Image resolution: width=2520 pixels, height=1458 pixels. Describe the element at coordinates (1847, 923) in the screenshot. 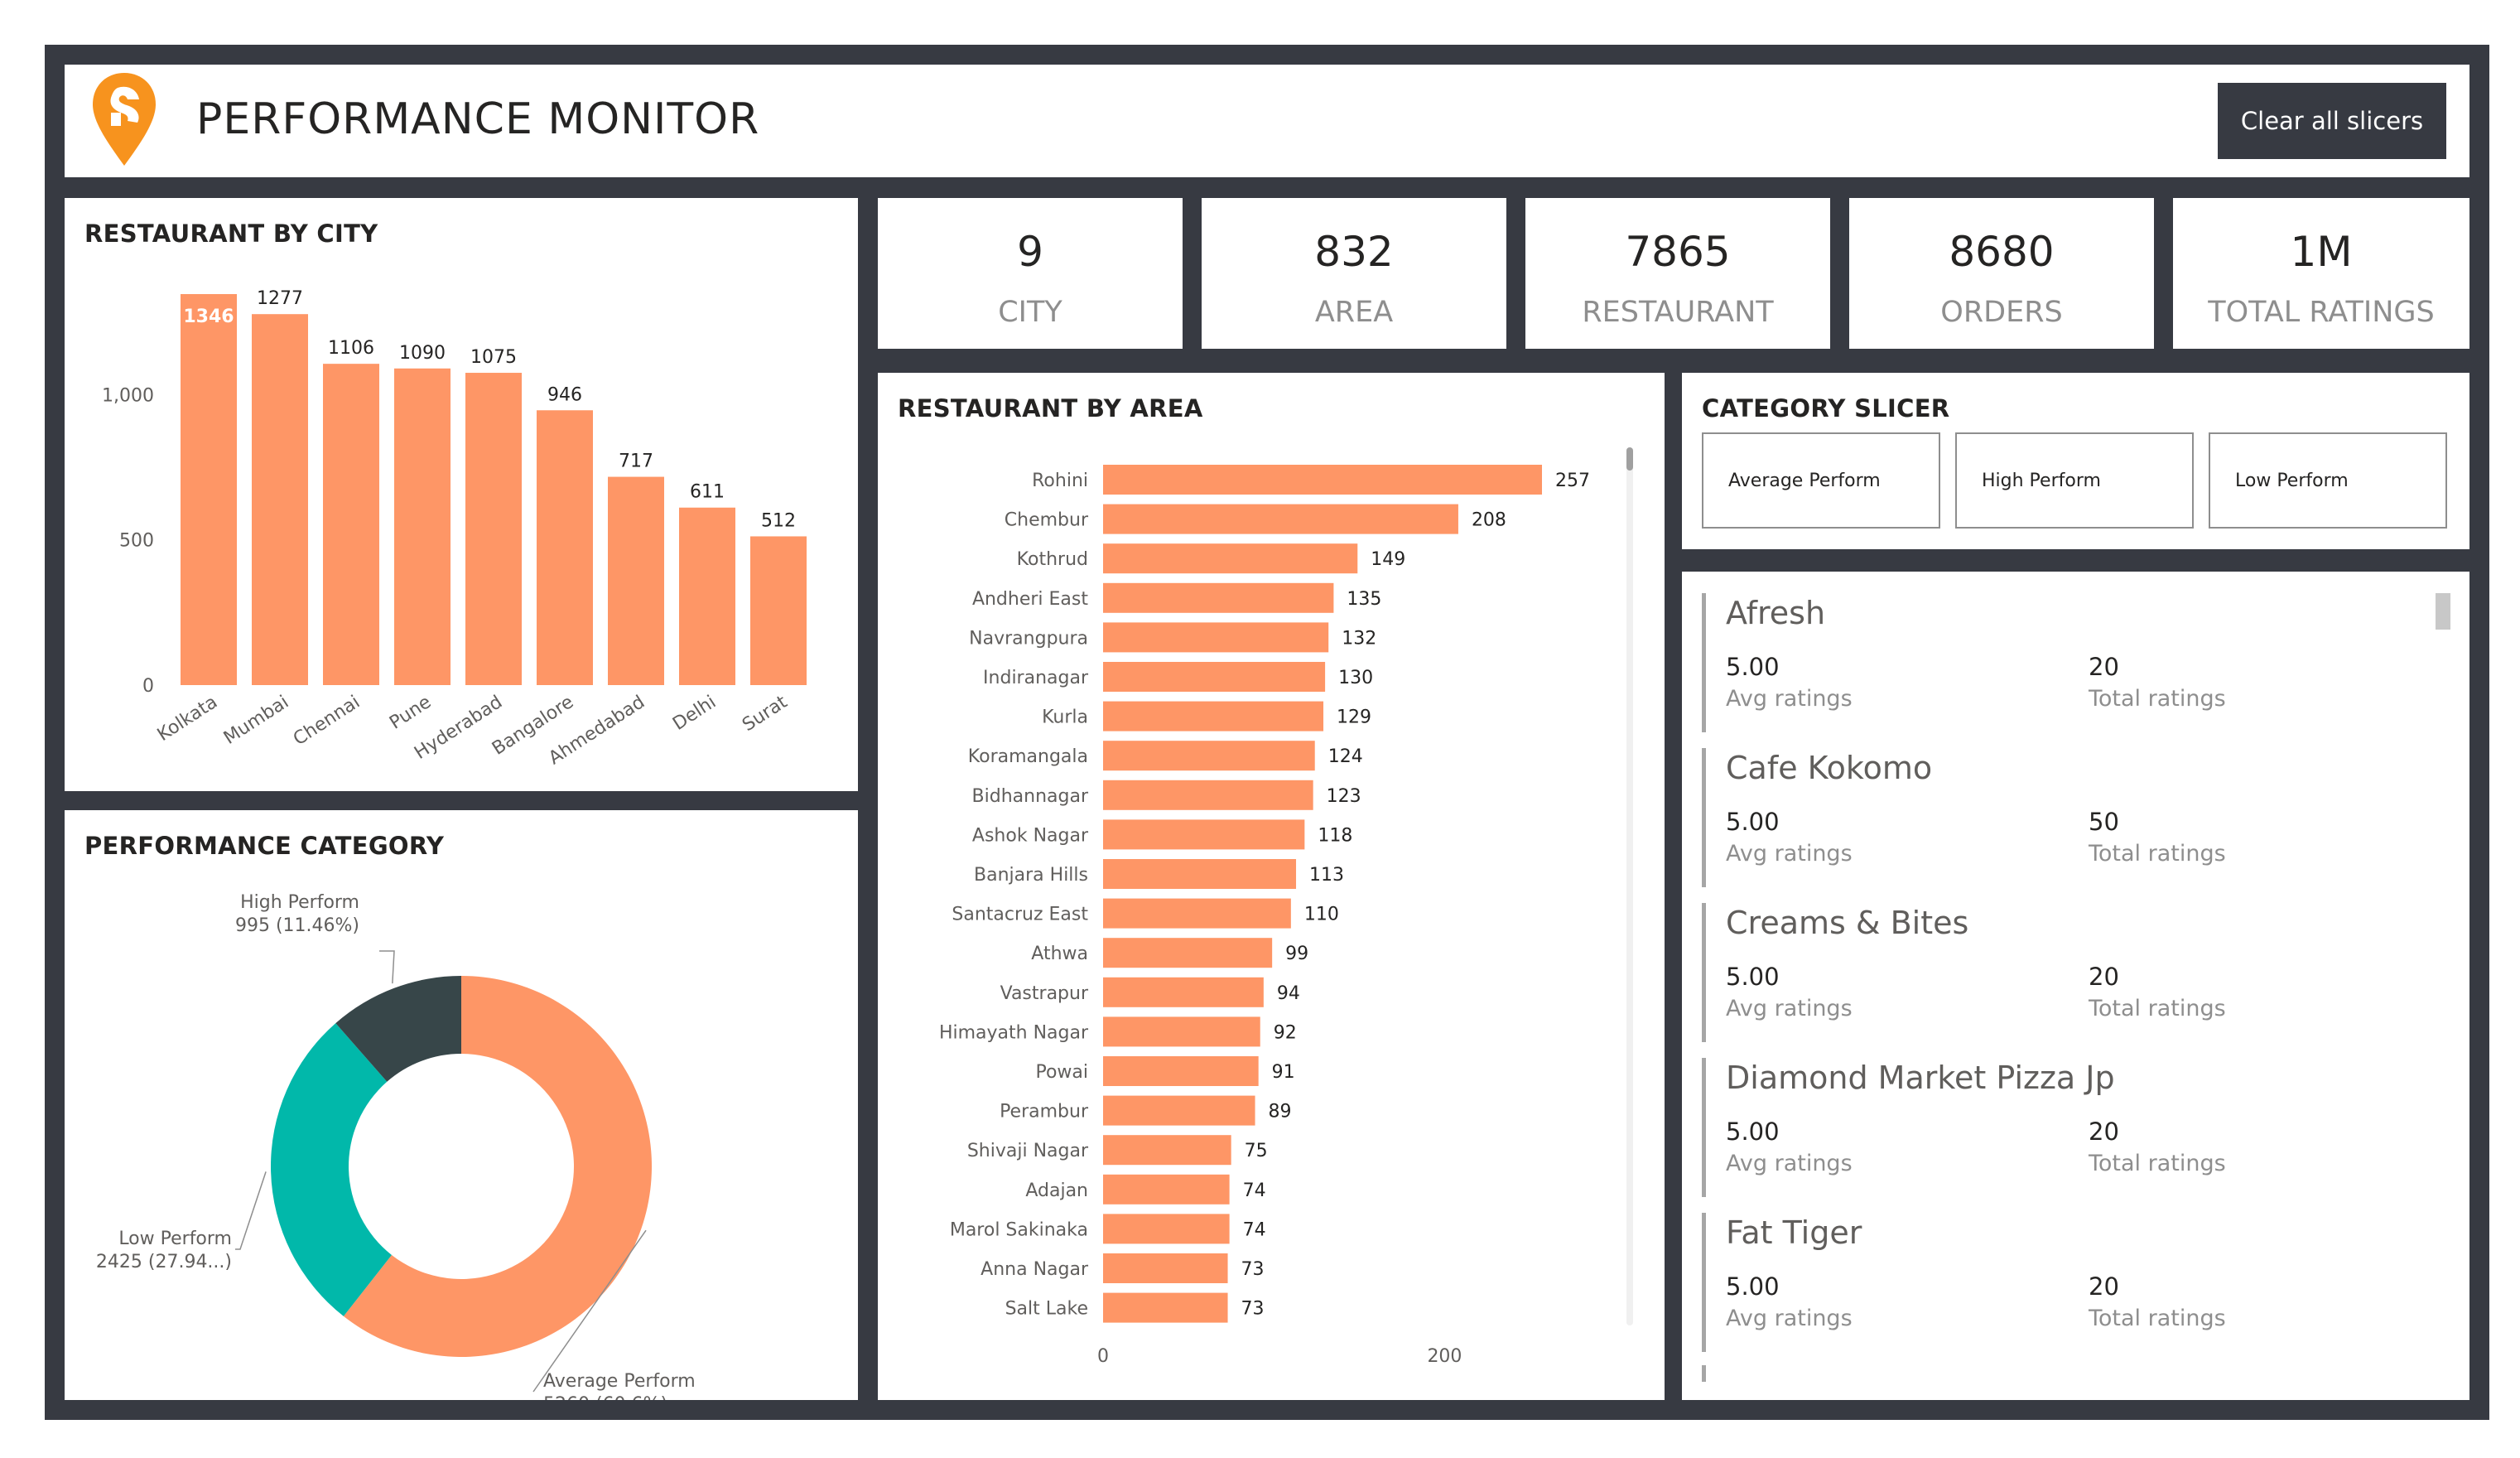

I see `restaurant-name: Creams & Bites` at that location.